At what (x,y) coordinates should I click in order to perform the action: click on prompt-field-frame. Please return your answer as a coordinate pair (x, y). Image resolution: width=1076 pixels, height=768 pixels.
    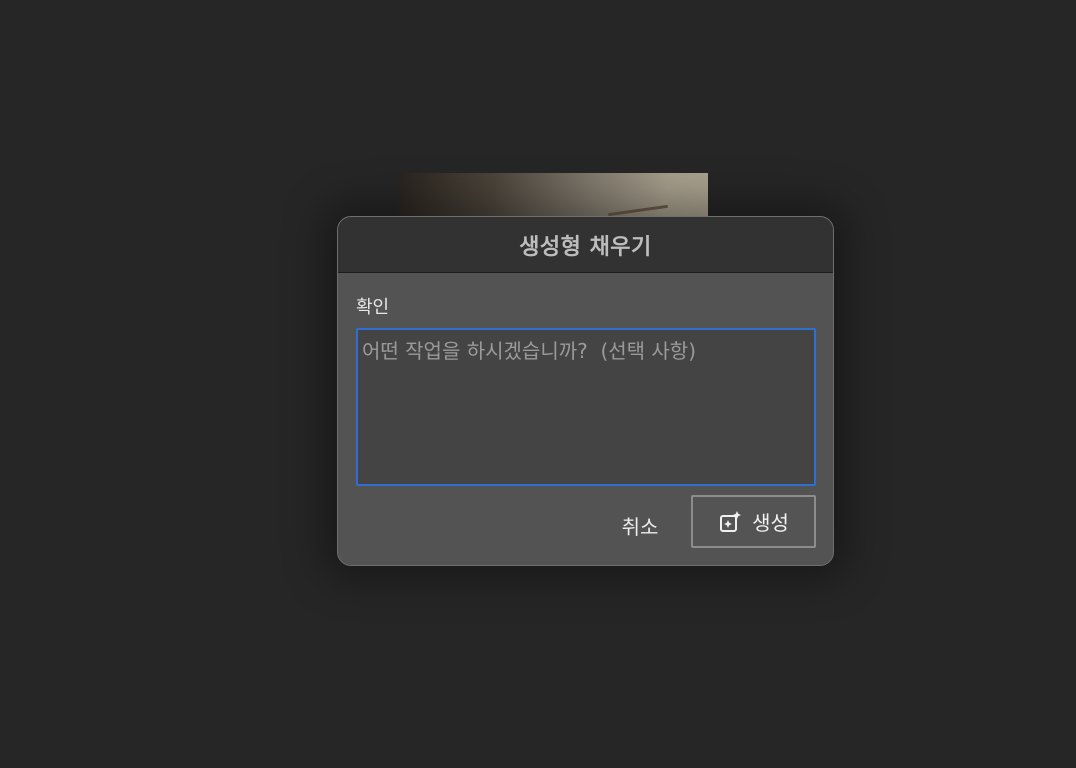
    Looking at the image, I should click on (586, 407).